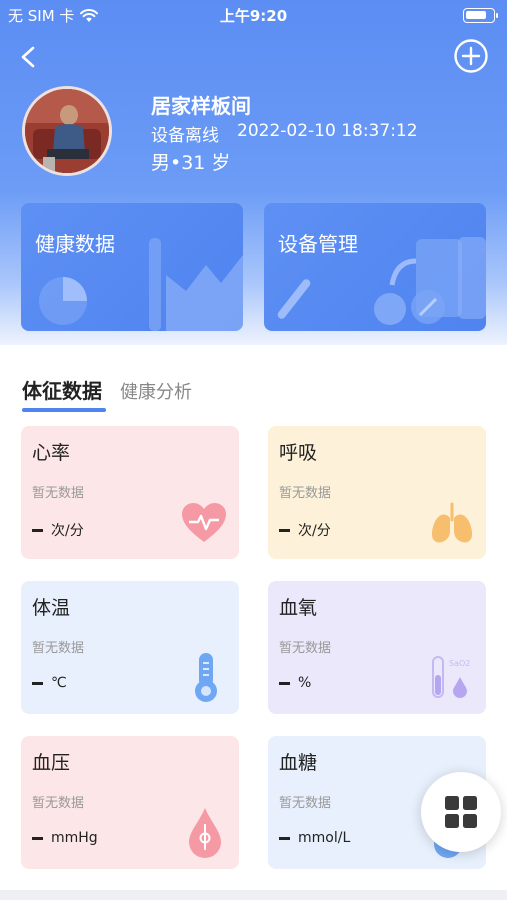 Image resolution: width=507 pixels, height=900 pixels. I want to click on device-illustration-icon, so click(381, 281).